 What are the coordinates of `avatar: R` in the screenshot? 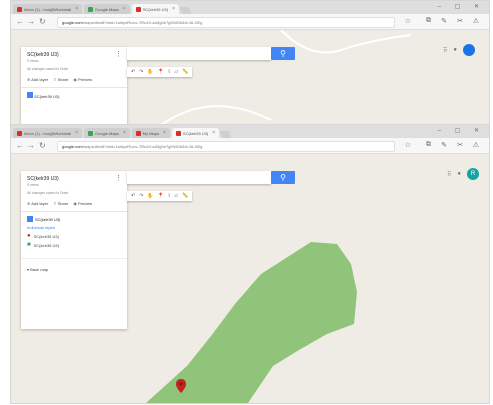 It's located at (473, 174).